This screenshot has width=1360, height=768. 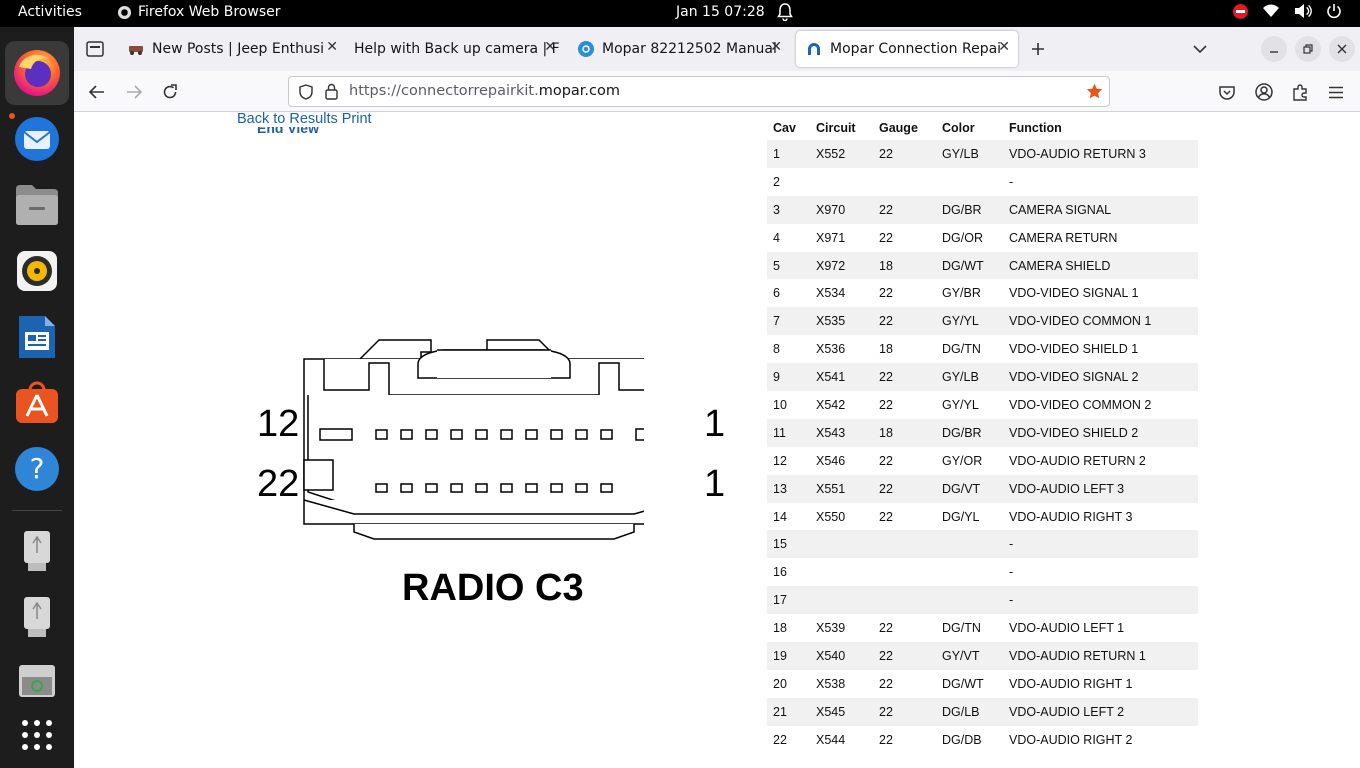 I want to click on reload-button, so click(x=170, y=92).